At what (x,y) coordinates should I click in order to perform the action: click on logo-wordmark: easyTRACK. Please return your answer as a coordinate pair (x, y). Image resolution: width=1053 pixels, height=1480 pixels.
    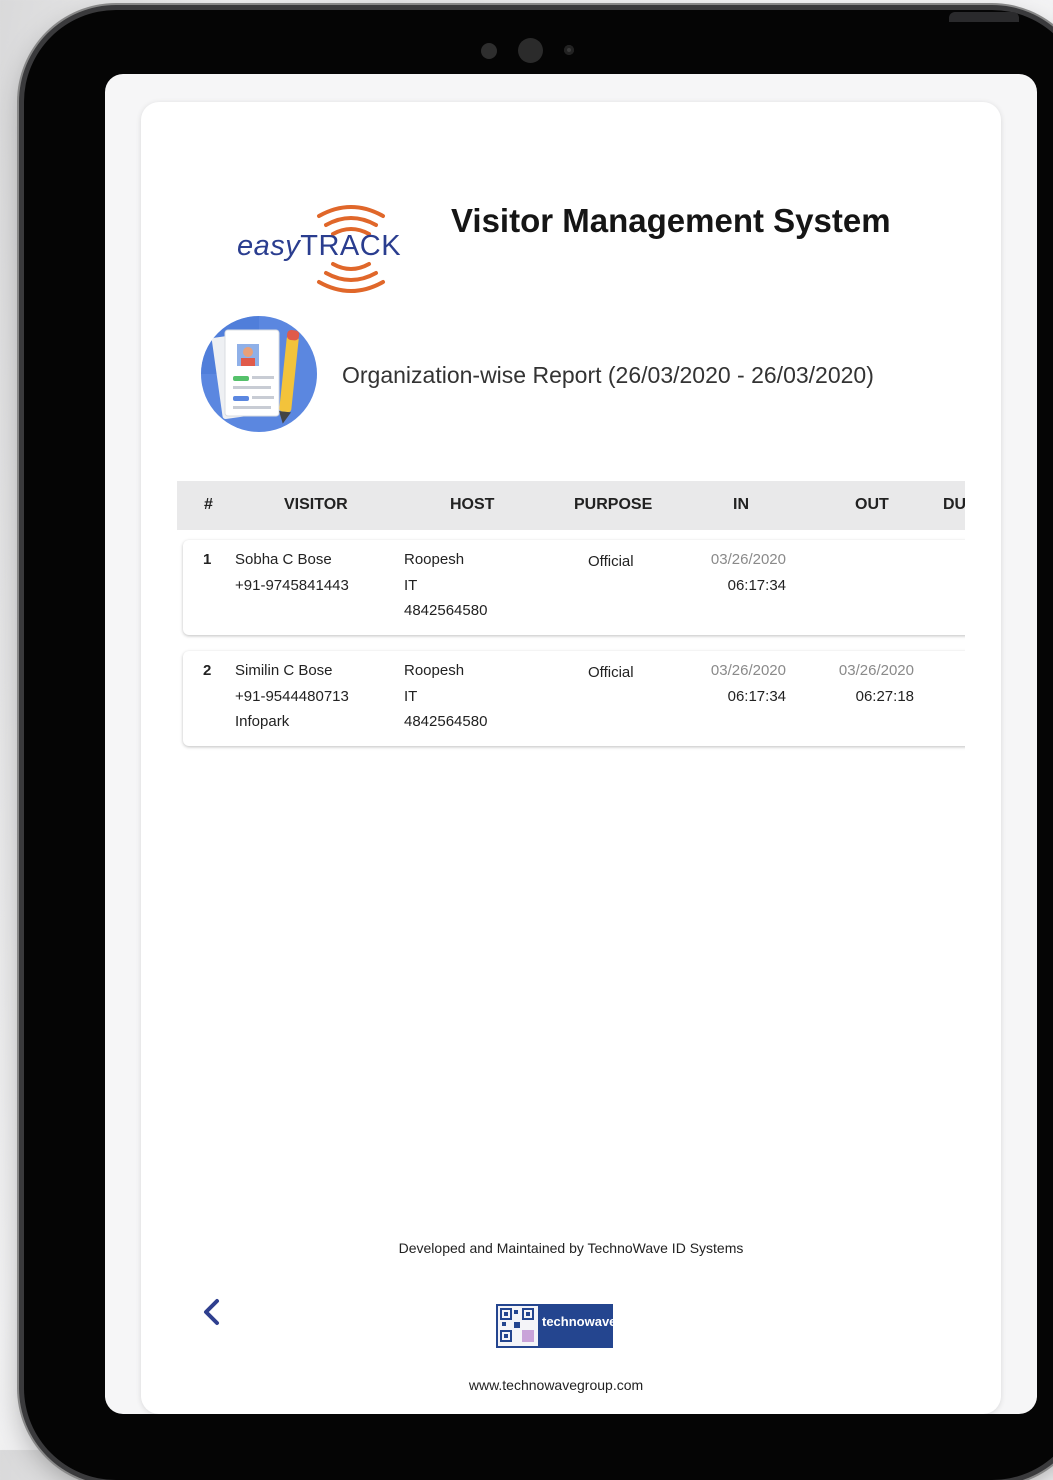
    Looking at the image, I should click on (319, 246).